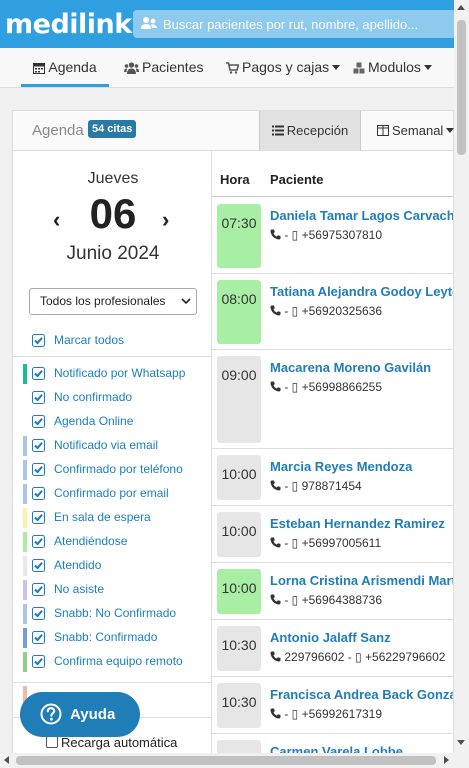 The height and width of the screenshot is (768, 469). I want to click on patient-name-link: Tatiana Alejandra Godoy Leyton, so click(361, 291).